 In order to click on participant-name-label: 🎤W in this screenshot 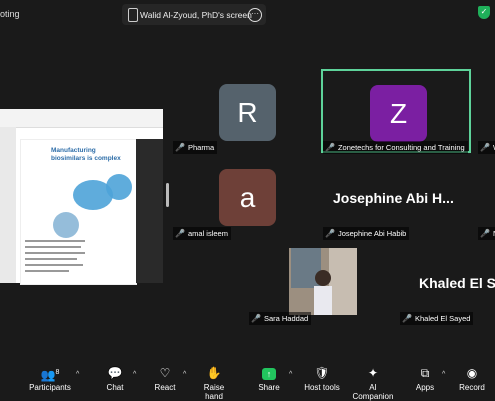, I will do `click(486, 147)`.